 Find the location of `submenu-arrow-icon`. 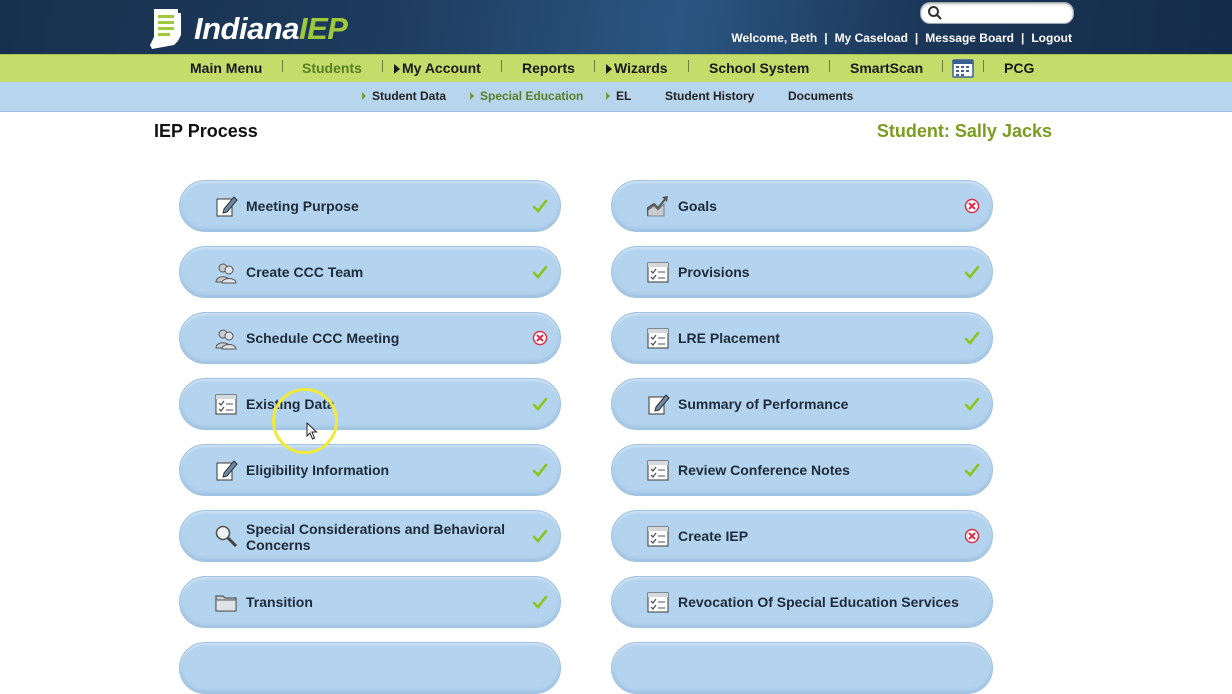

submenu-arrow-icon is located at coordinates (609, 69).